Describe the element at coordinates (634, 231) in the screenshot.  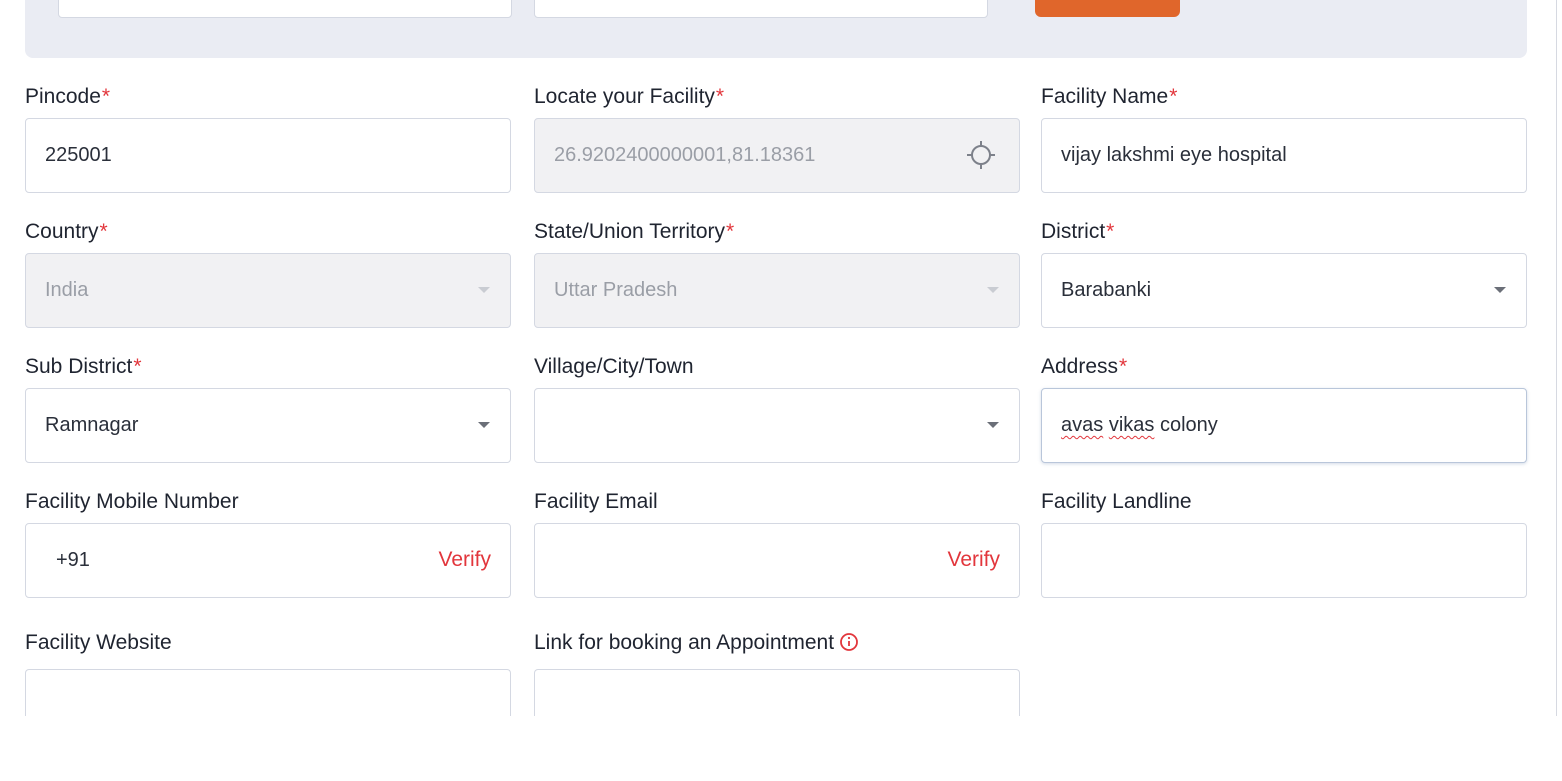
I see `state-label: State/Union Territory*` at that location.